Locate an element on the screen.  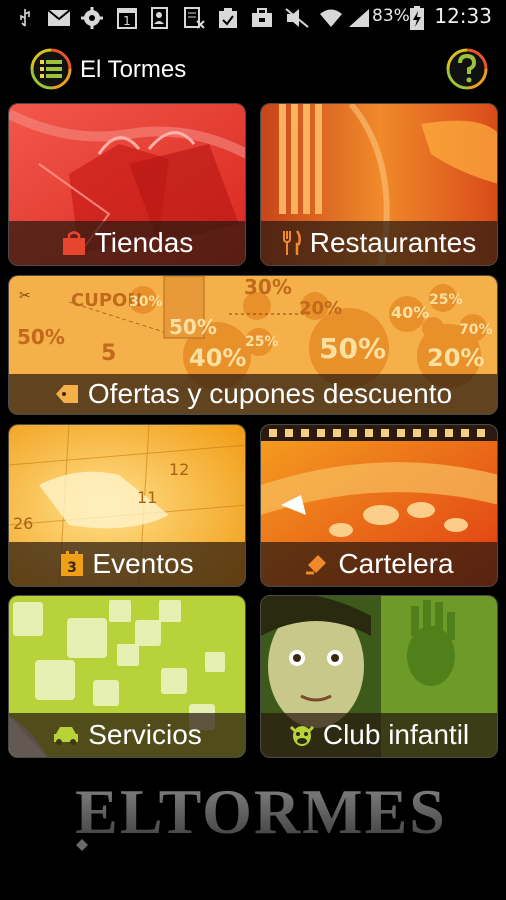
document-x-icon is located at coordinates (194, 18).